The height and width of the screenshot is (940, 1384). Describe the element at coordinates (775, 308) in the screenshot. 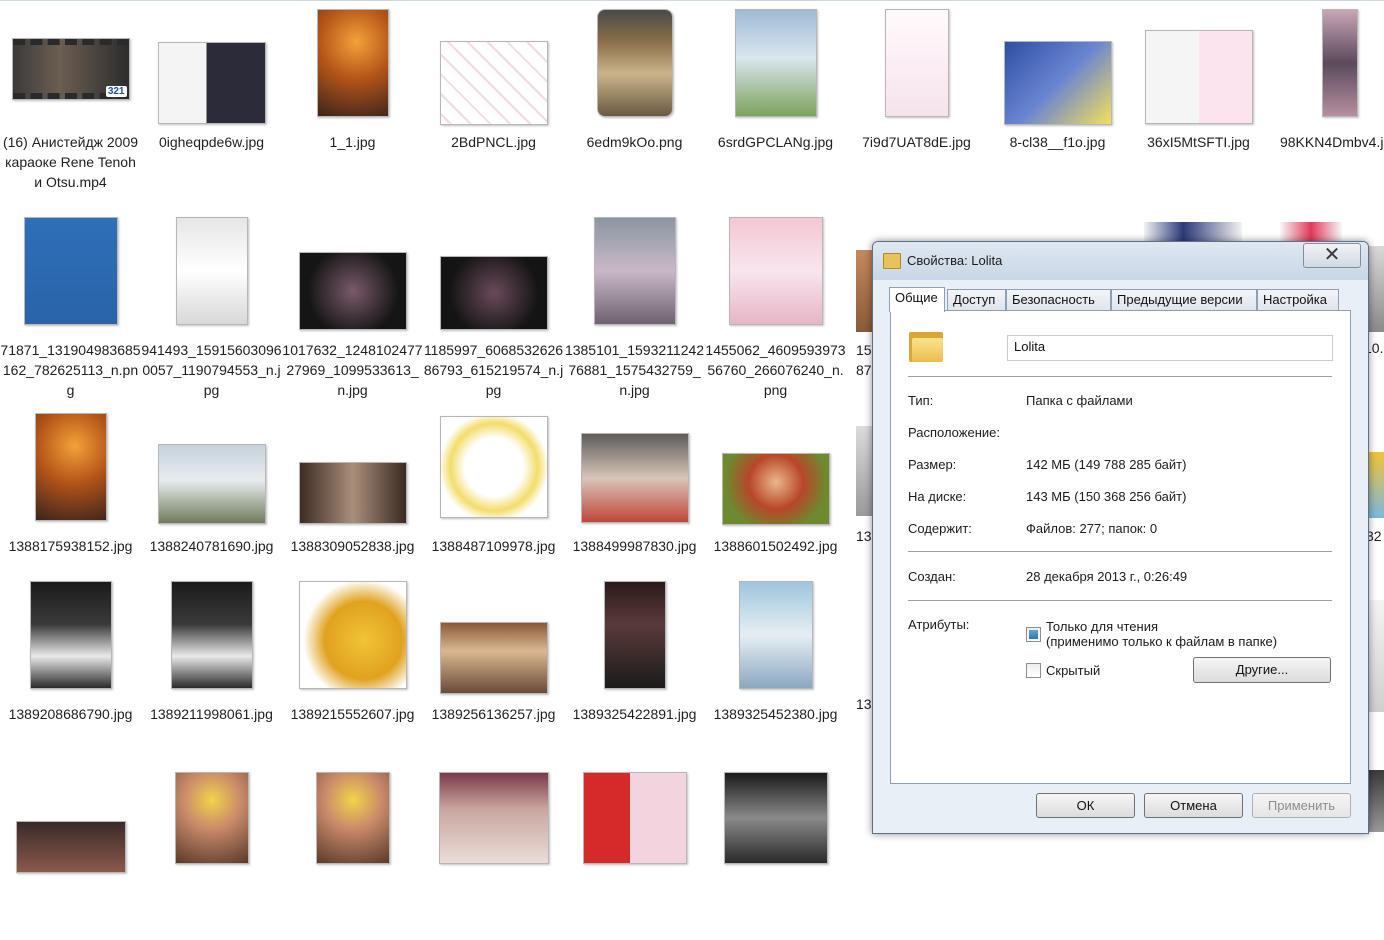

I see `file-item: 1455062_460959397356760_266076240_n.png` at that location.